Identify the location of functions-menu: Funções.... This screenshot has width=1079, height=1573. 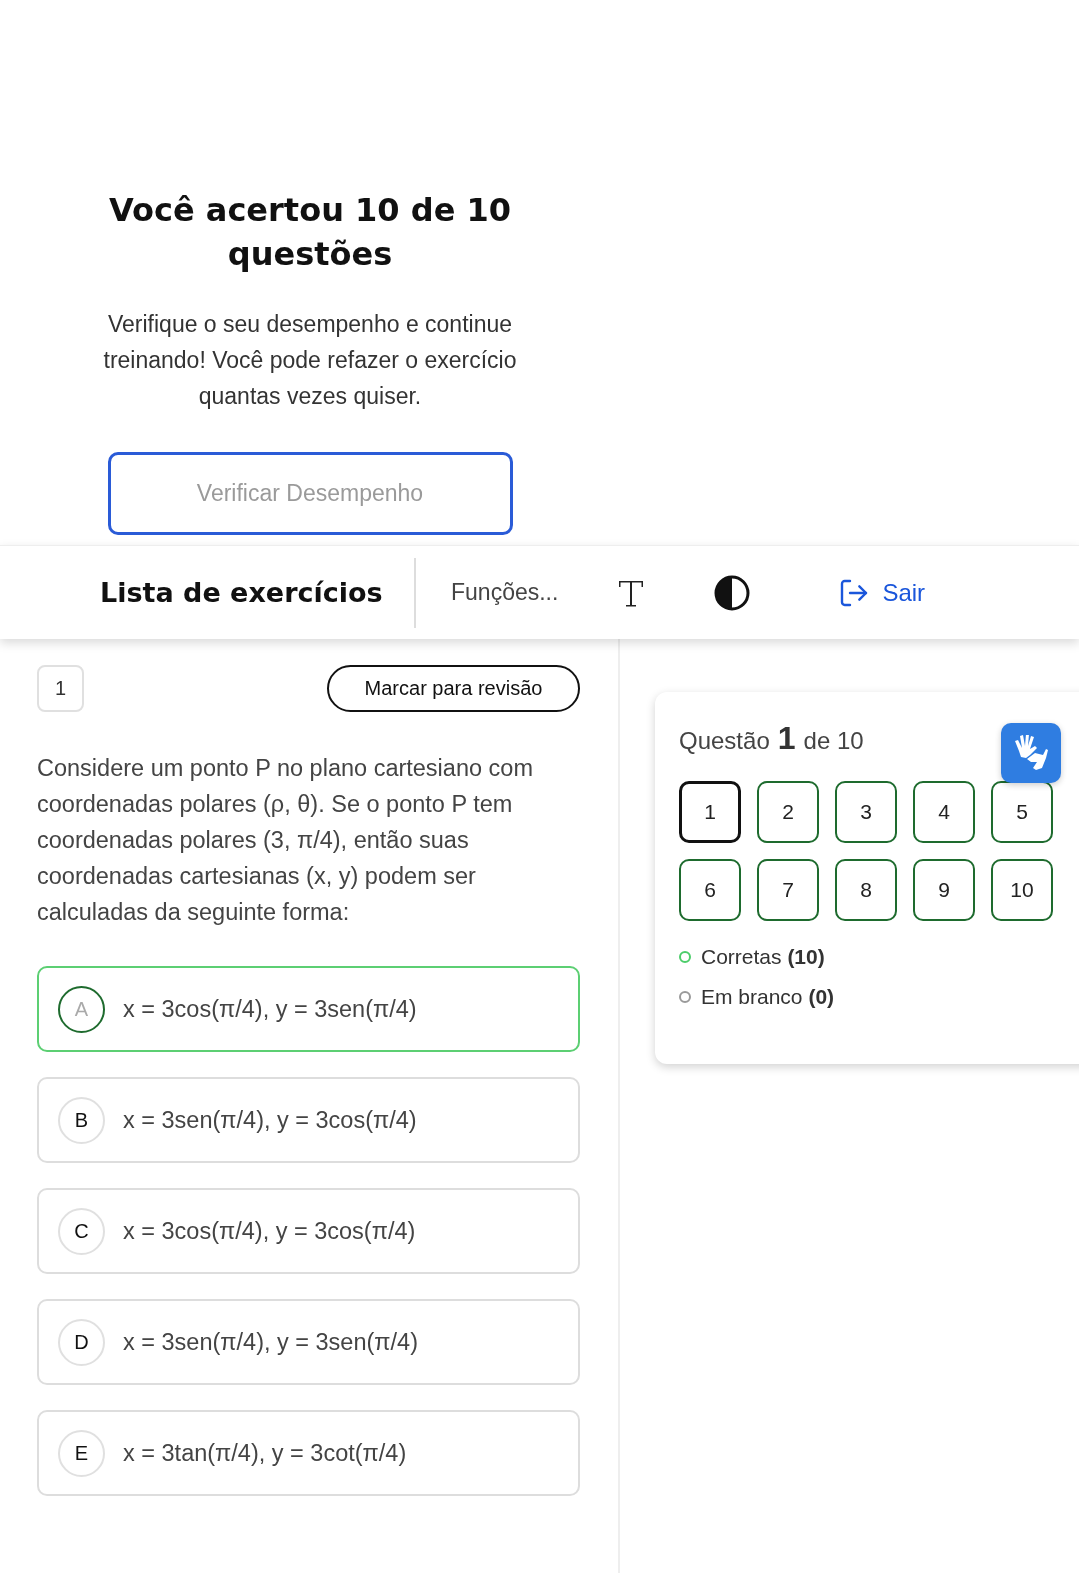
(505, 592).